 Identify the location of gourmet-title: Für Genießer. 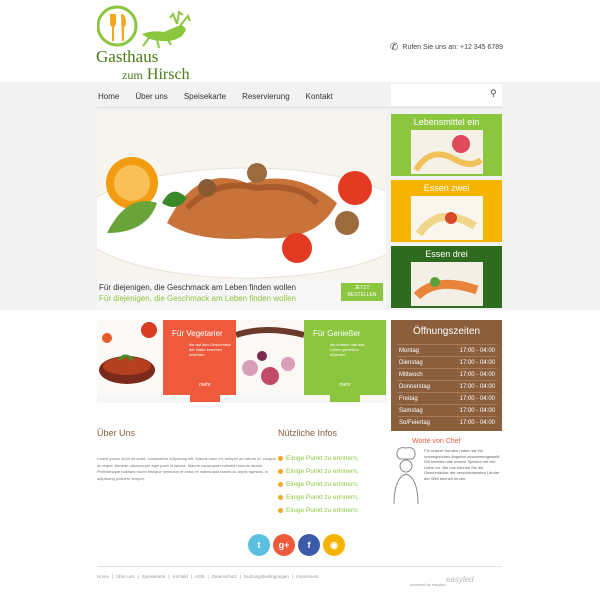
(337, 333).